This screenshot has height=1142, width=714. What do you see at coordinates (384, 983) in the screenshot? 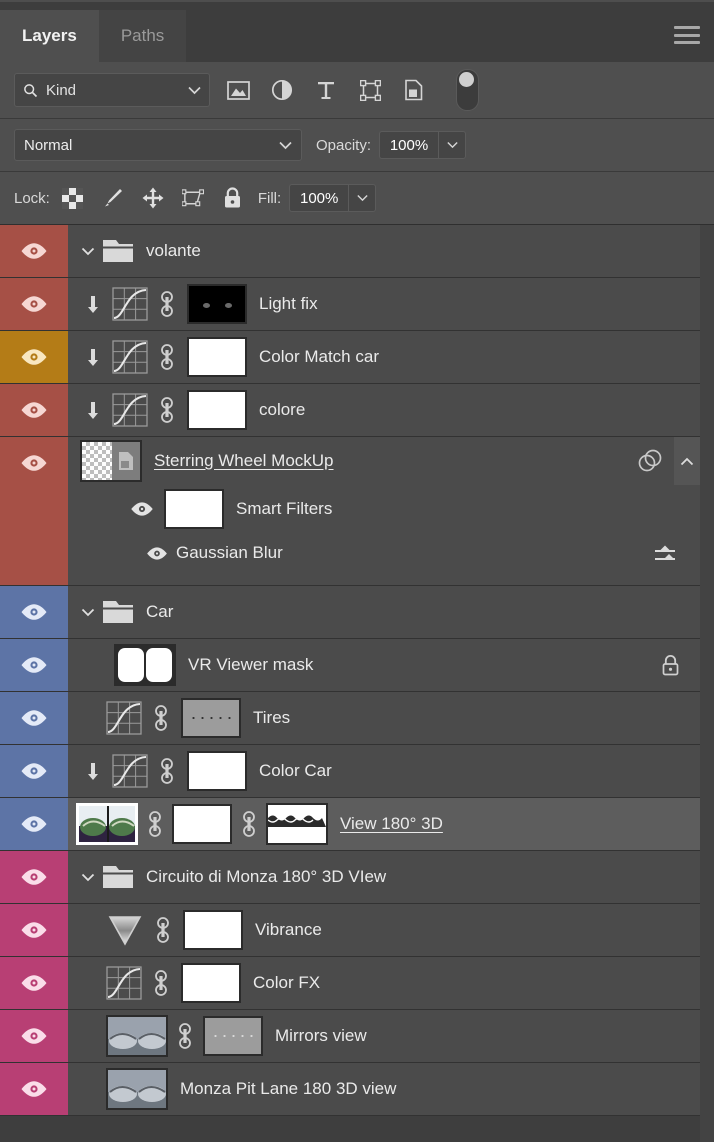
I see `layer-row-body: Color FX` at bounding box center [384, 983].